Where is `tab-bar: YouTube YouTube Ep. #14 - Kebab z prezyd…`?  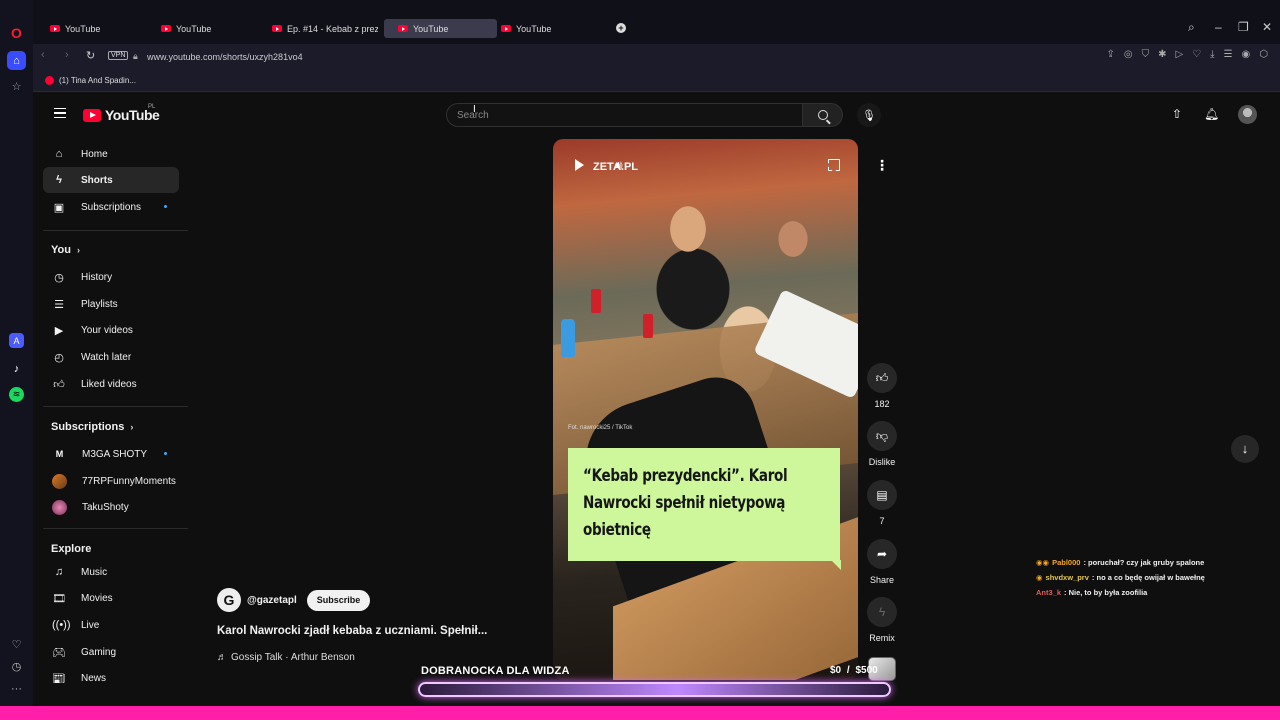 tab-bar: YouTube YouTube Ep. #14 - Kebab z prezyd… is located at coordinates (656, 22).